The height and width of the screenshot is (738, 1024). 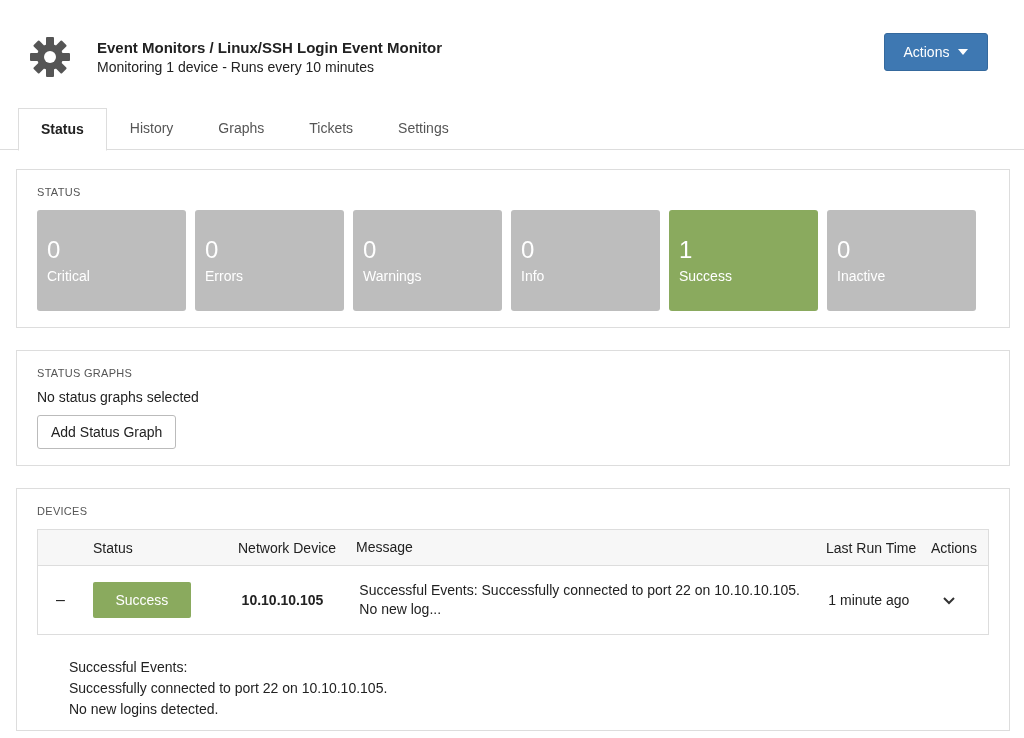 What do you see at coordinates (69, 276) in the screenshot?
I see `tile-label: Critical` at bounding box center [69, 276].